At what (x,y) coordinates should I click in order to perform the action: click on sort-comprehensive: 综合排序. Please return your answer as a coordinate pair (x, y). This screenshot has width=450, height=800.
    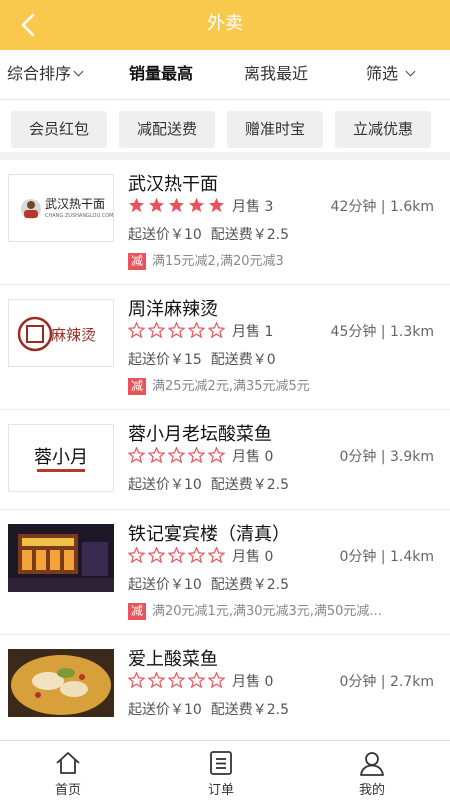
    Looking at the image, I should click on (45, 75).